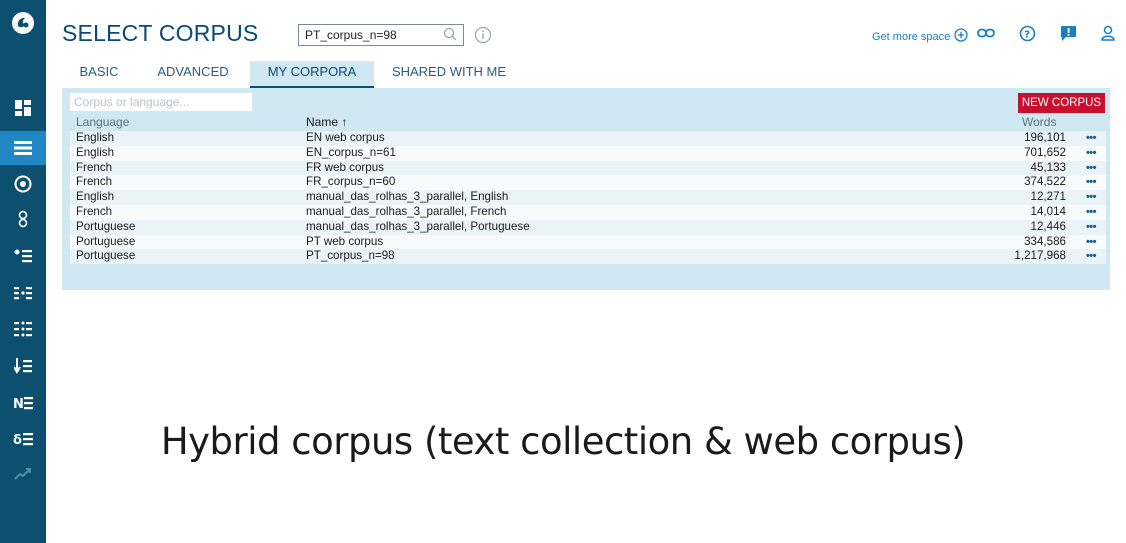 The height and width of the screenshot is (543, 1126). Describe the element at coordinates (588, 138) in the screenshot. I see `table-row: English EN web corpus 196,101 •••` at that location.